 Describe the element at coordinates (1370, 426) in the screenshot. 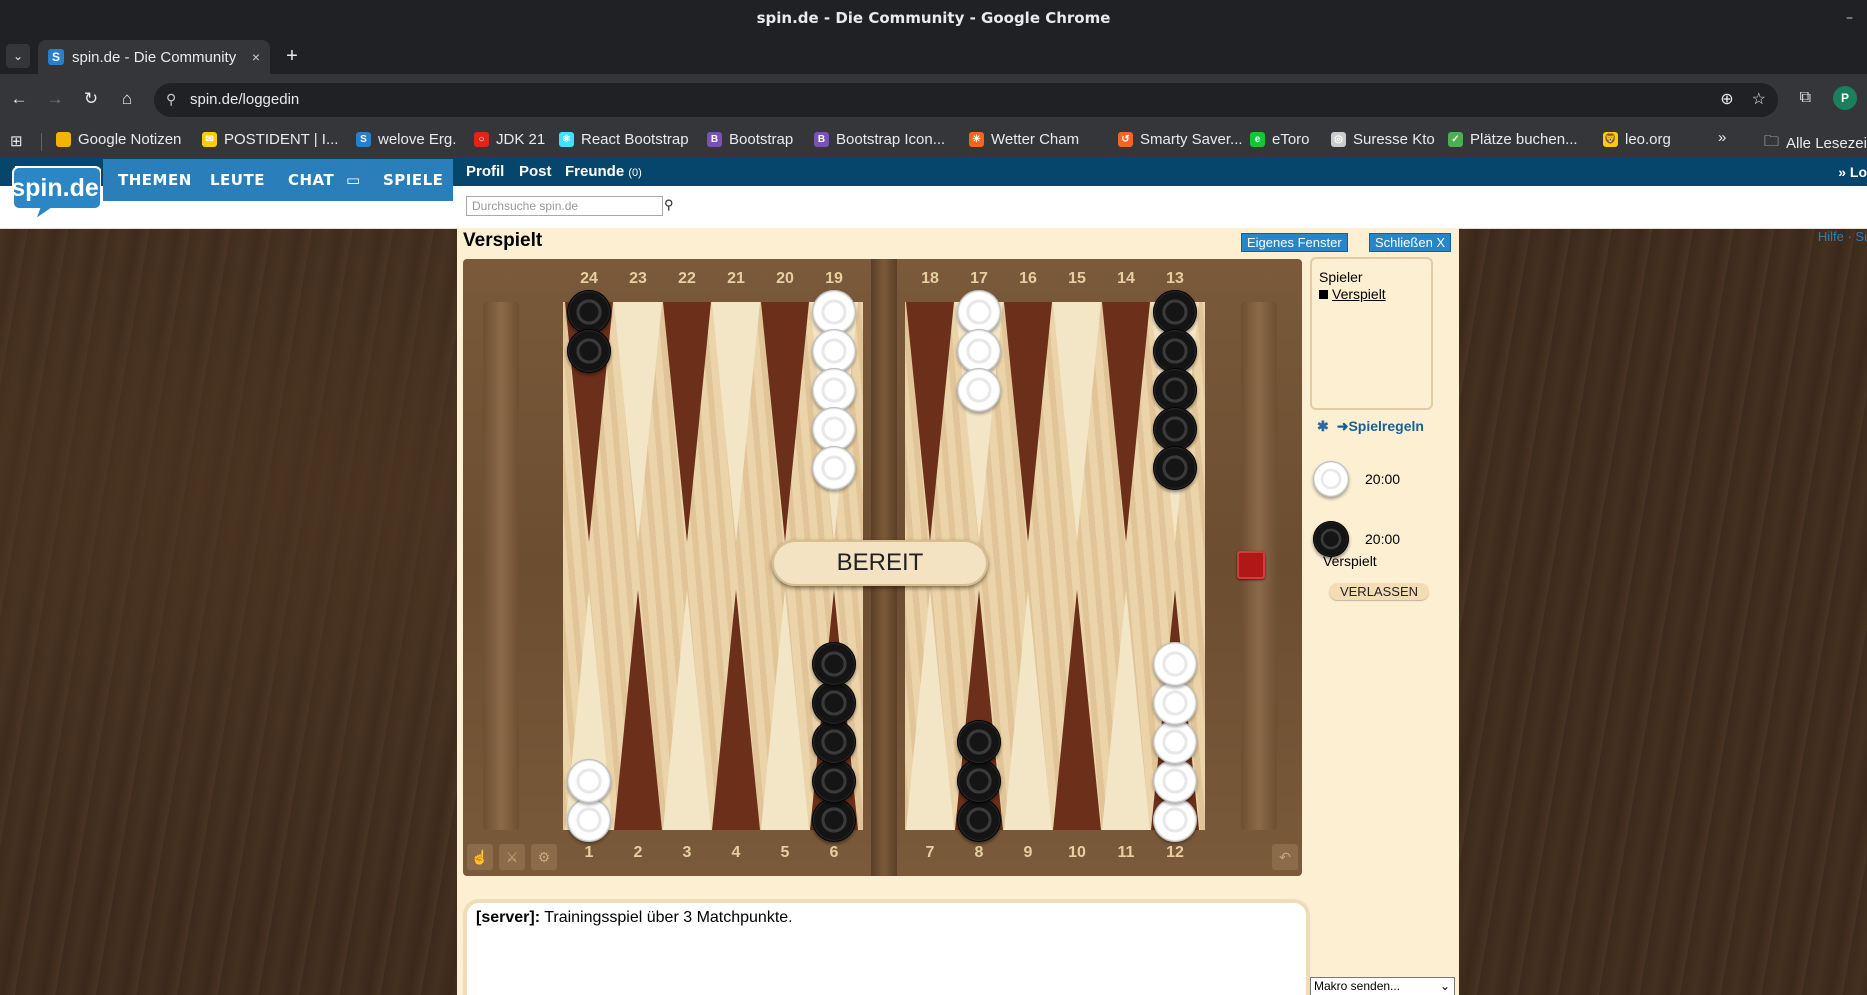

I see `rules-link: ✱ ➜Spielregeln` at that location.